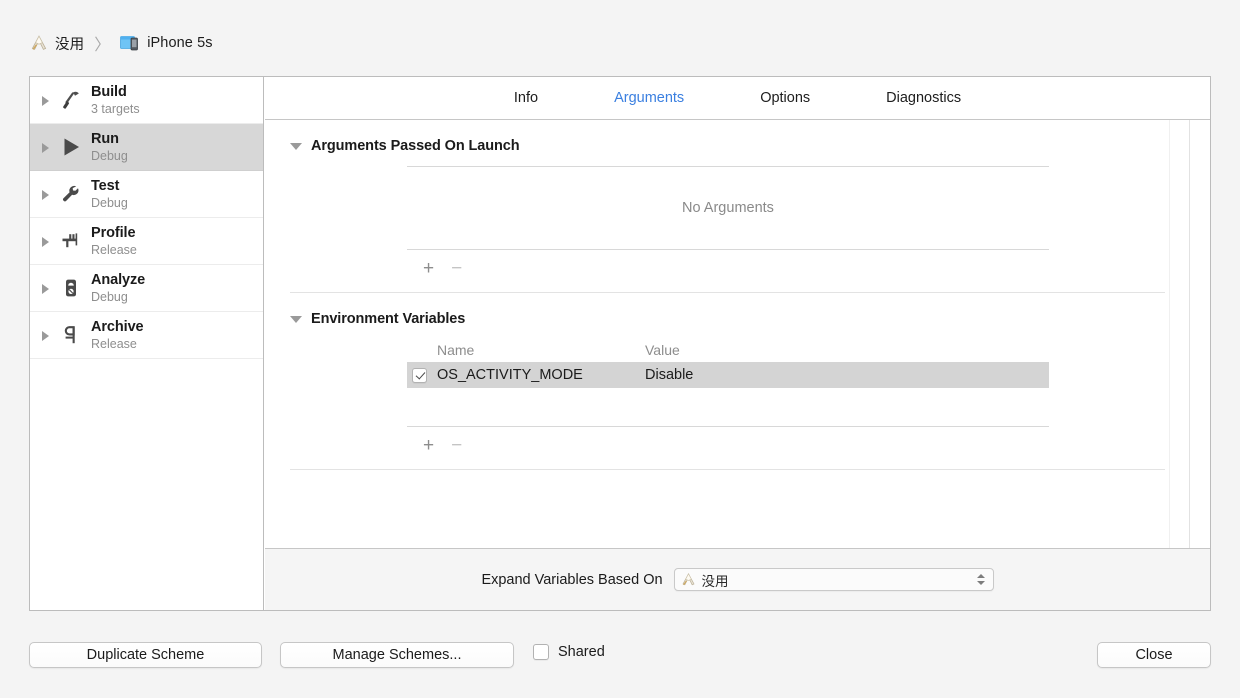 This screenshot has height=698, width=1240. Describe the element at coordinates (146, 100) in the screenshot. I see `sidebar-item-build: Build 3 targets` at that location.